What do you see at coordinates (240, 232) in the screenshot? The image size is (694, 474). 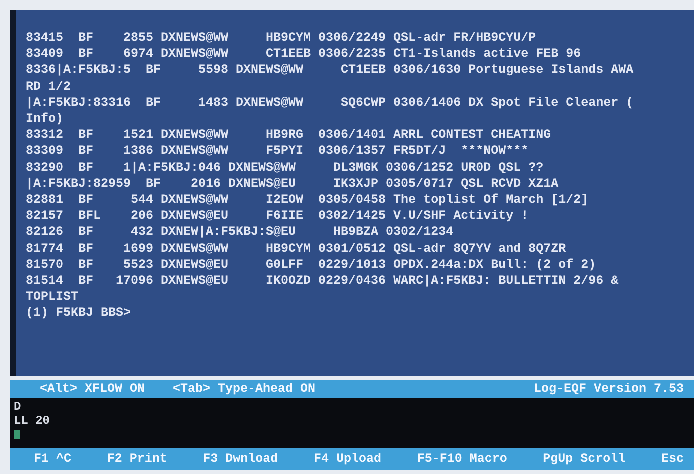 I see `message-line: 82126 BF 432 DXNEW|A:F5KBJ:S@EU HB9BZA 0302/1234` at bounding box center [240, 232].